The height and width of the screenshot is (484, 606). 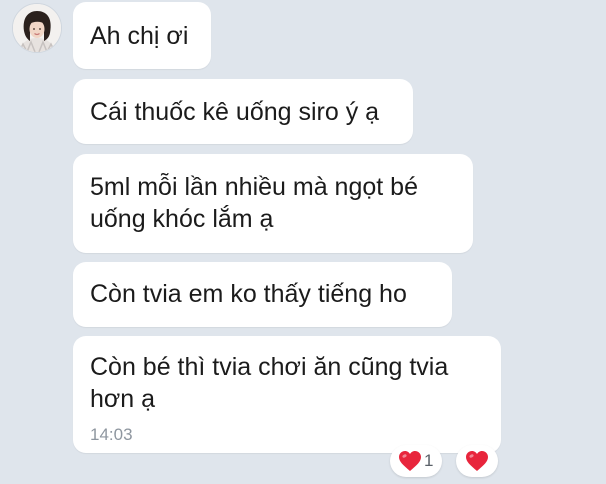 What do you see at coordinates (235, 112) in the screenshot?
I see `message-text: Cái thuốc kê uống siro ý ạ` at bounding box center [235, 112].